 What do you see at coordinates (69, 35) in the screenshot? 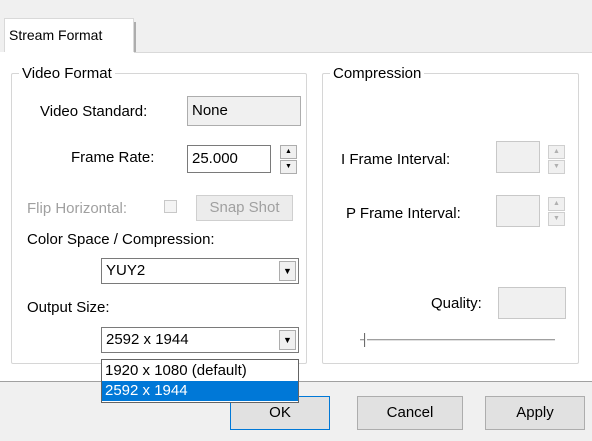
I see `tab-stream-format: Stream Format` at bounding box center [69, 35].